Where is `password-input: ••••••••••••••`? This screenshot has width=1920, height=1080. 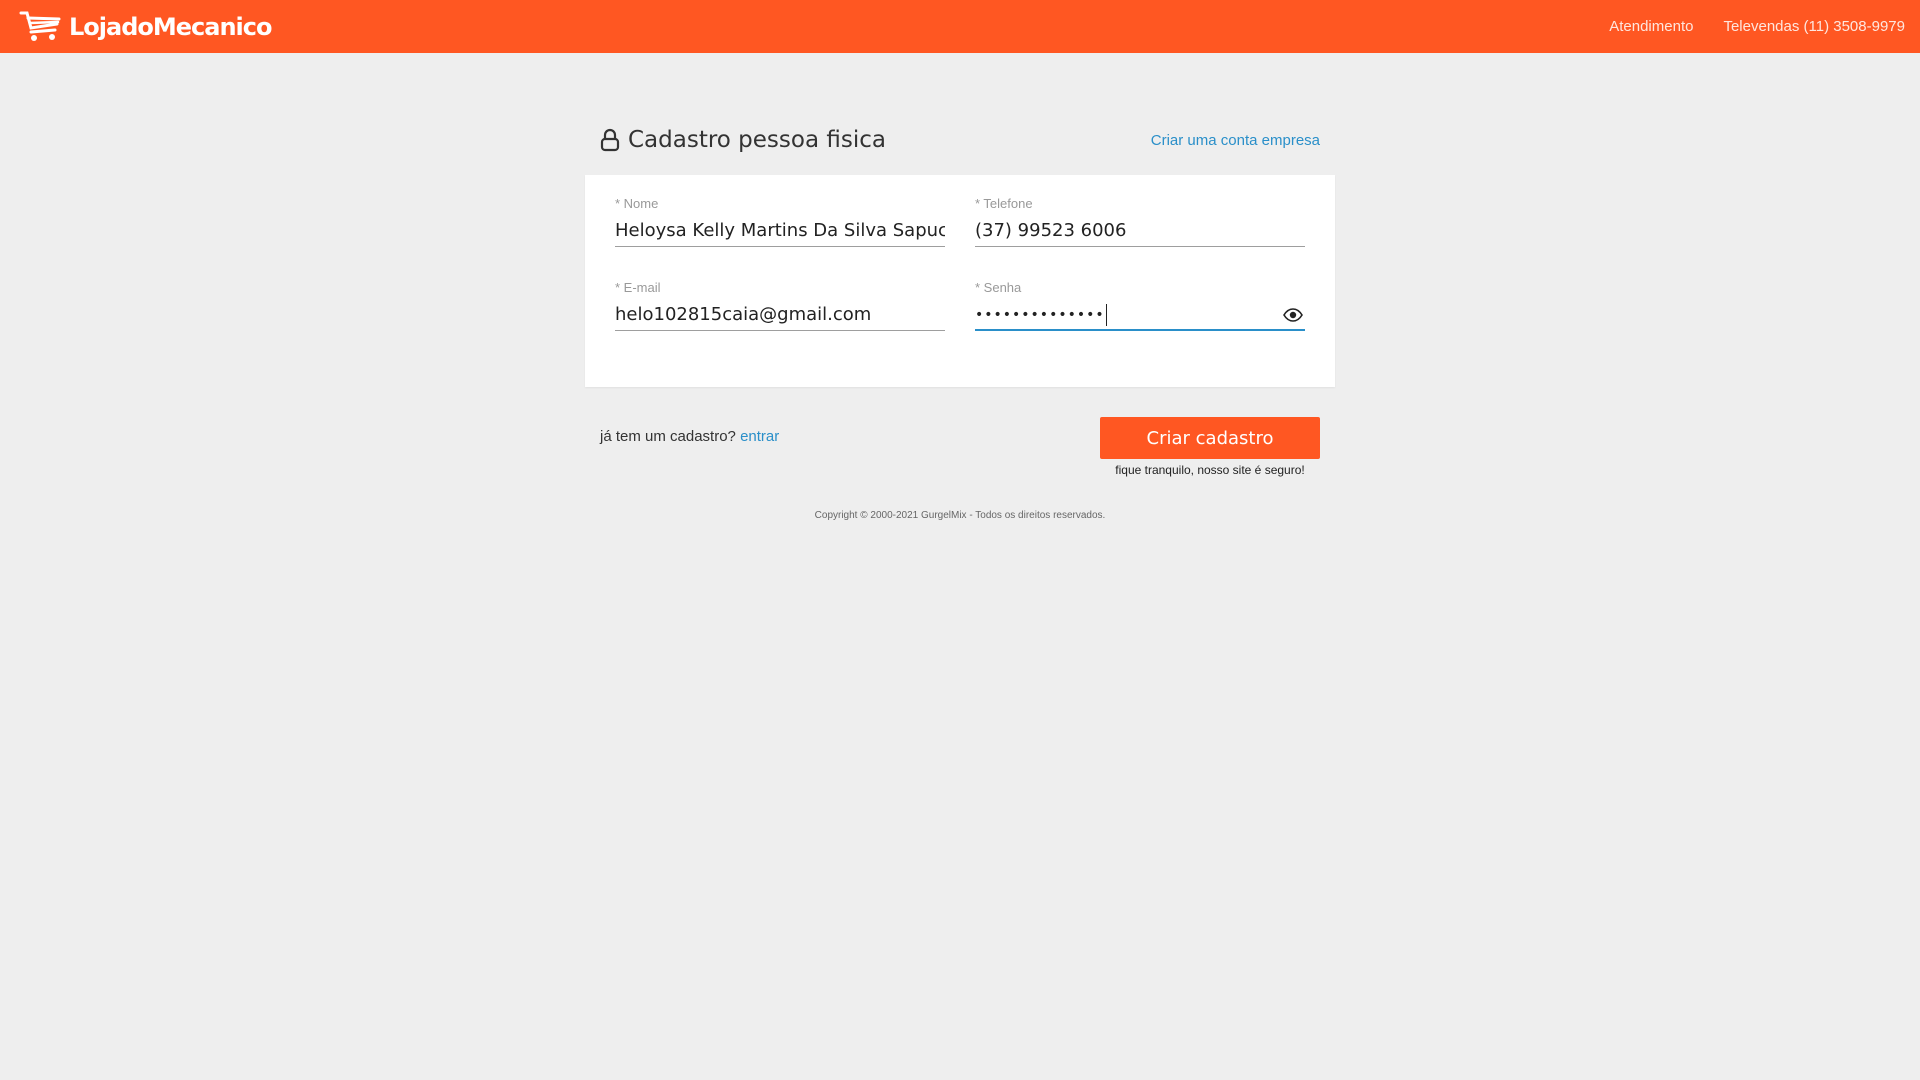
password-input: •••••••••••••• is located at coordinates (1140, 315).